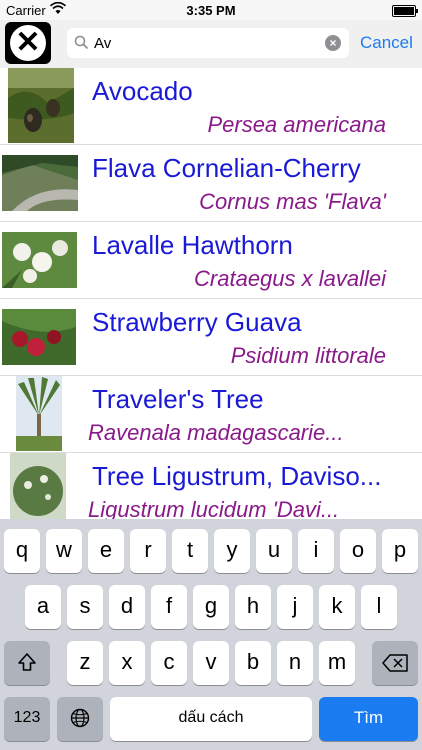 Image resolution: width=422 pixels, height=750 pixels. Describe the element at coordinates (232, 551) in the screenshot. I see `key-y: y` at that location.